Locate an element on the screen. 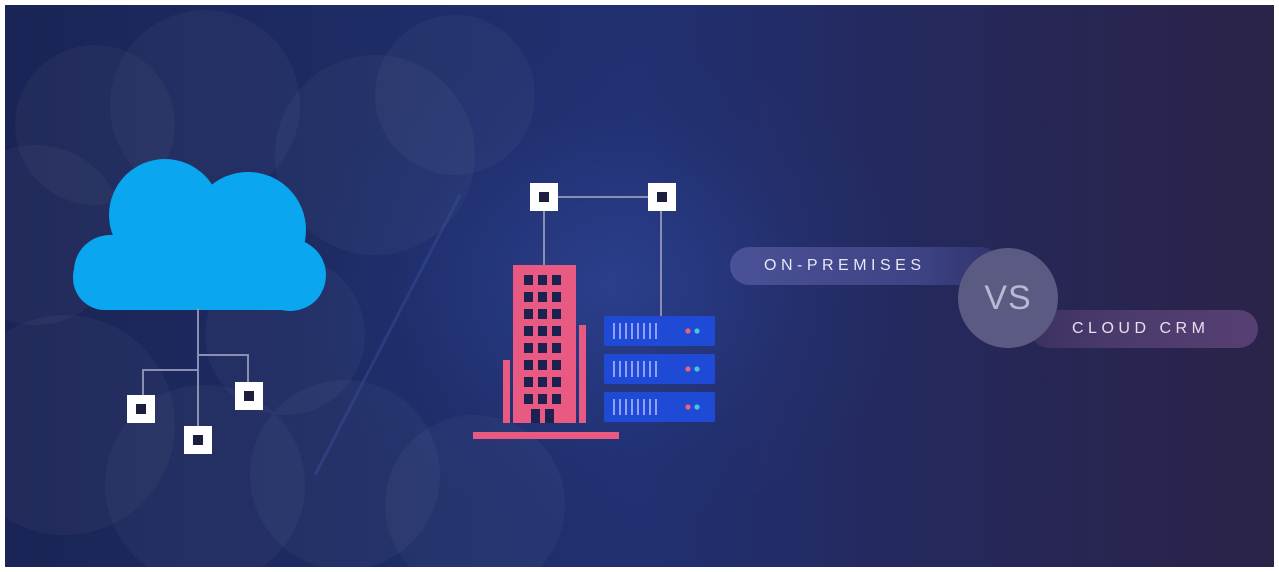 The height and width of the screenshot is (572, 1279). server-rack-icon is located at coordinates (659, 369).